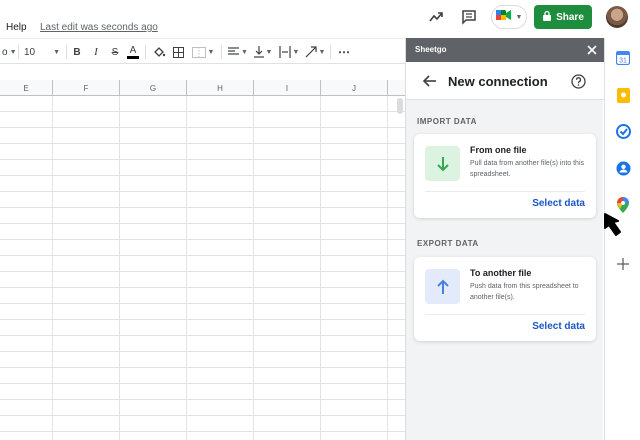  Describe the element at coordinates (86, 88) in the screenshot. I see `column-header: F` at that location.